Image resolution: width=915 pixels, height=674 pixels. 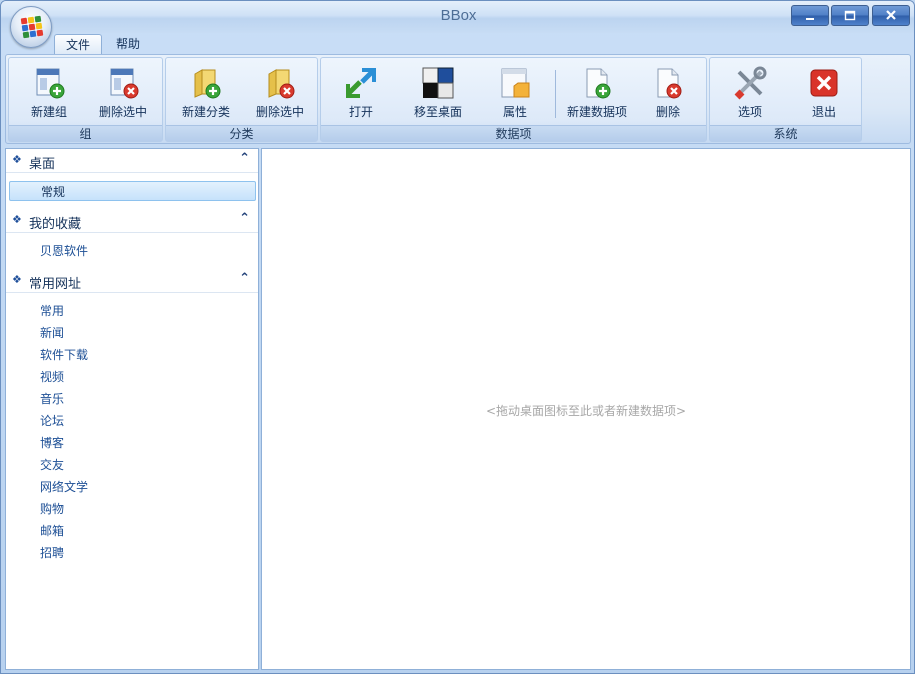 I want to click on new-group-icon, so click(x=50, y=83).